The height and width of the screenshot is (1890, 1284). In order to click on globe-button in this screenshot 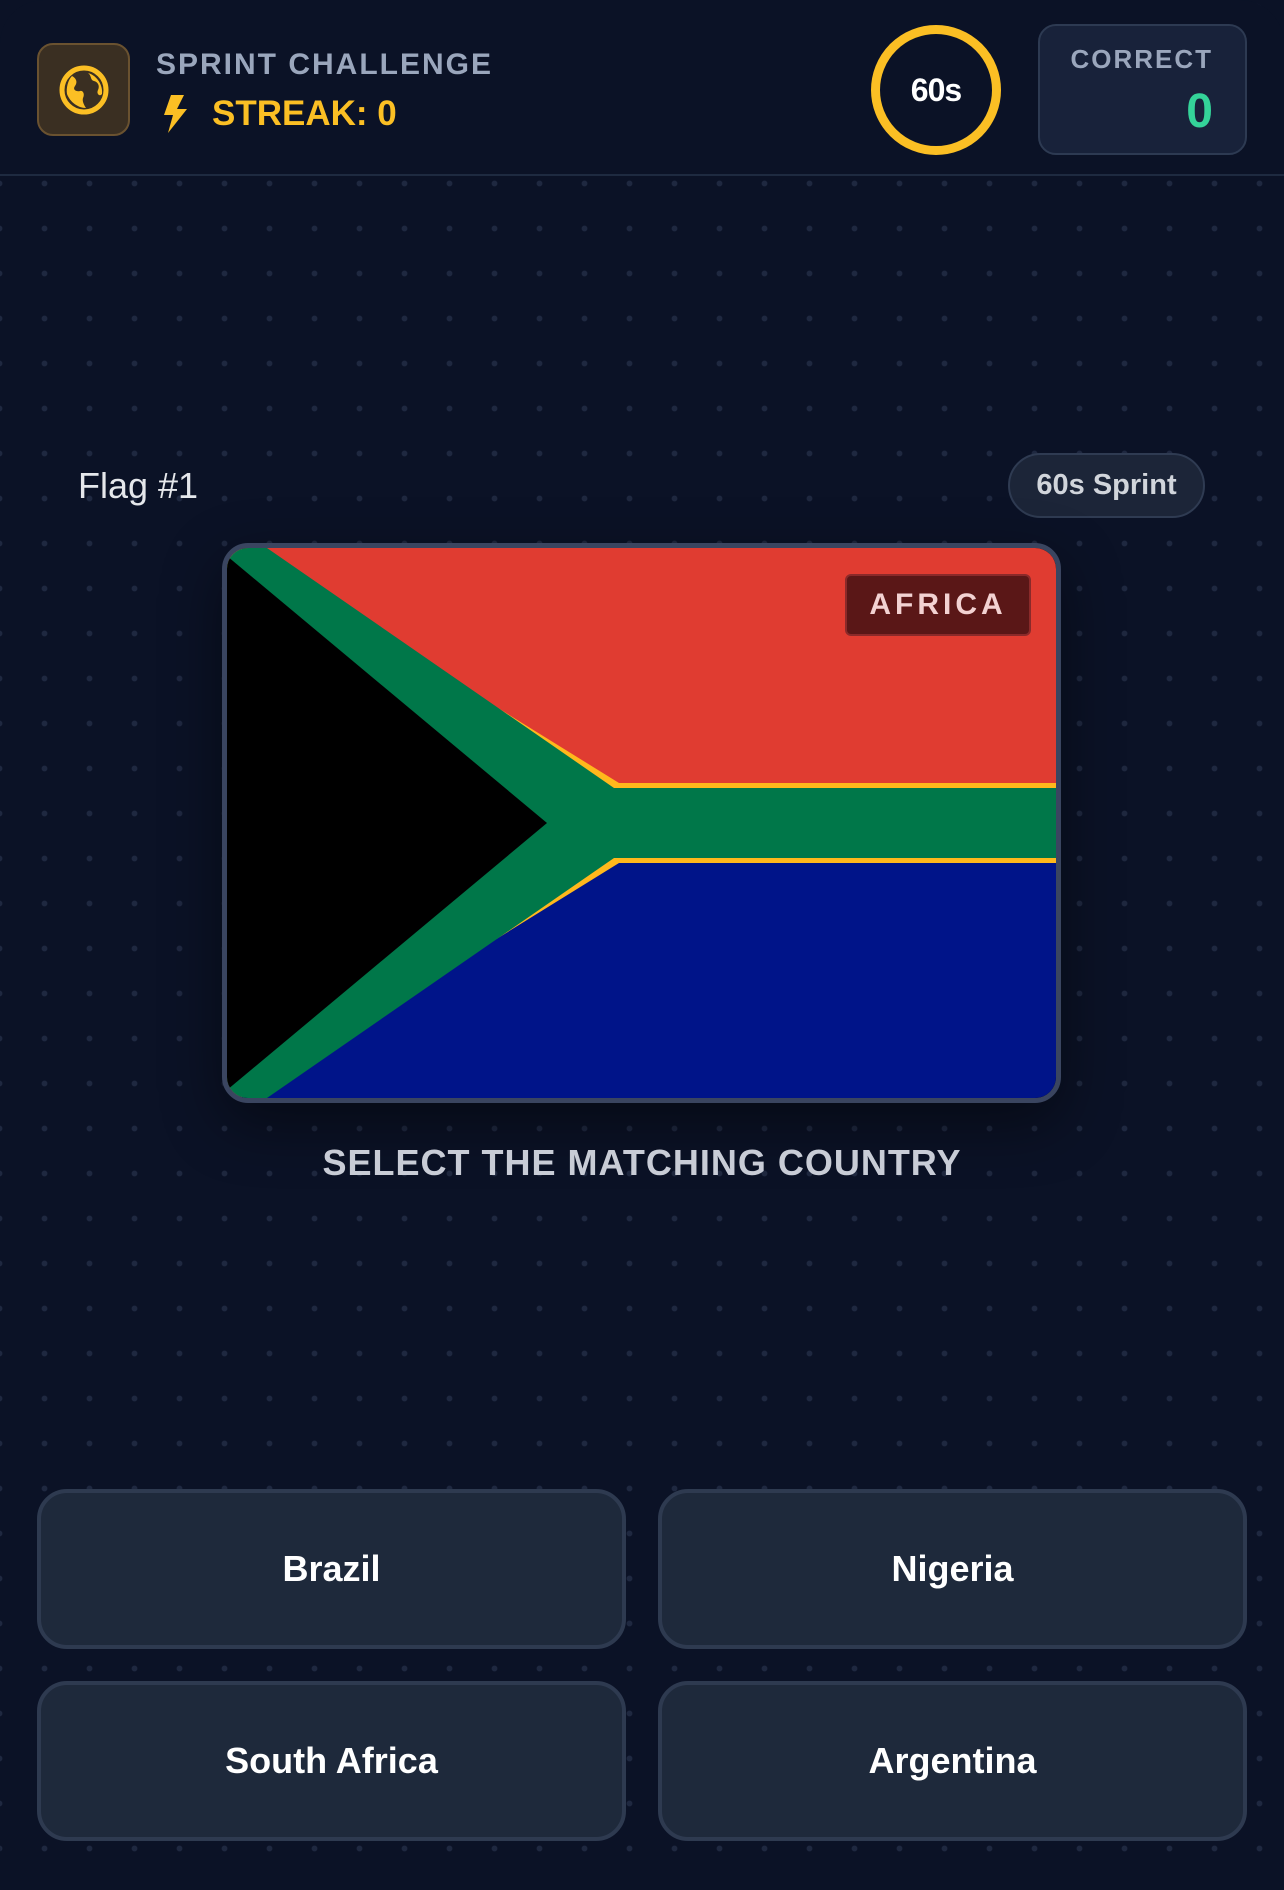, I will do `click(83, 89)`.